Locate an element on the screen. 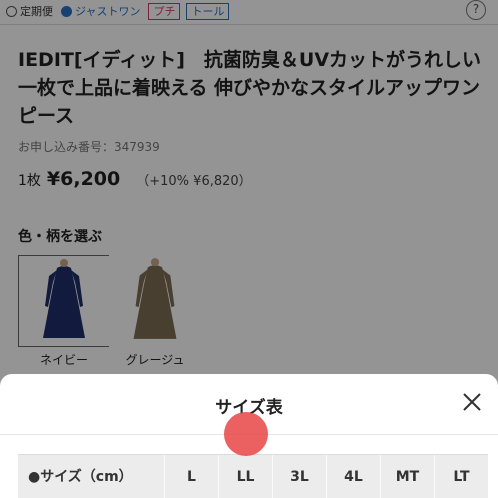  size-column-4l: 4L is located at coordinates (353, 476).